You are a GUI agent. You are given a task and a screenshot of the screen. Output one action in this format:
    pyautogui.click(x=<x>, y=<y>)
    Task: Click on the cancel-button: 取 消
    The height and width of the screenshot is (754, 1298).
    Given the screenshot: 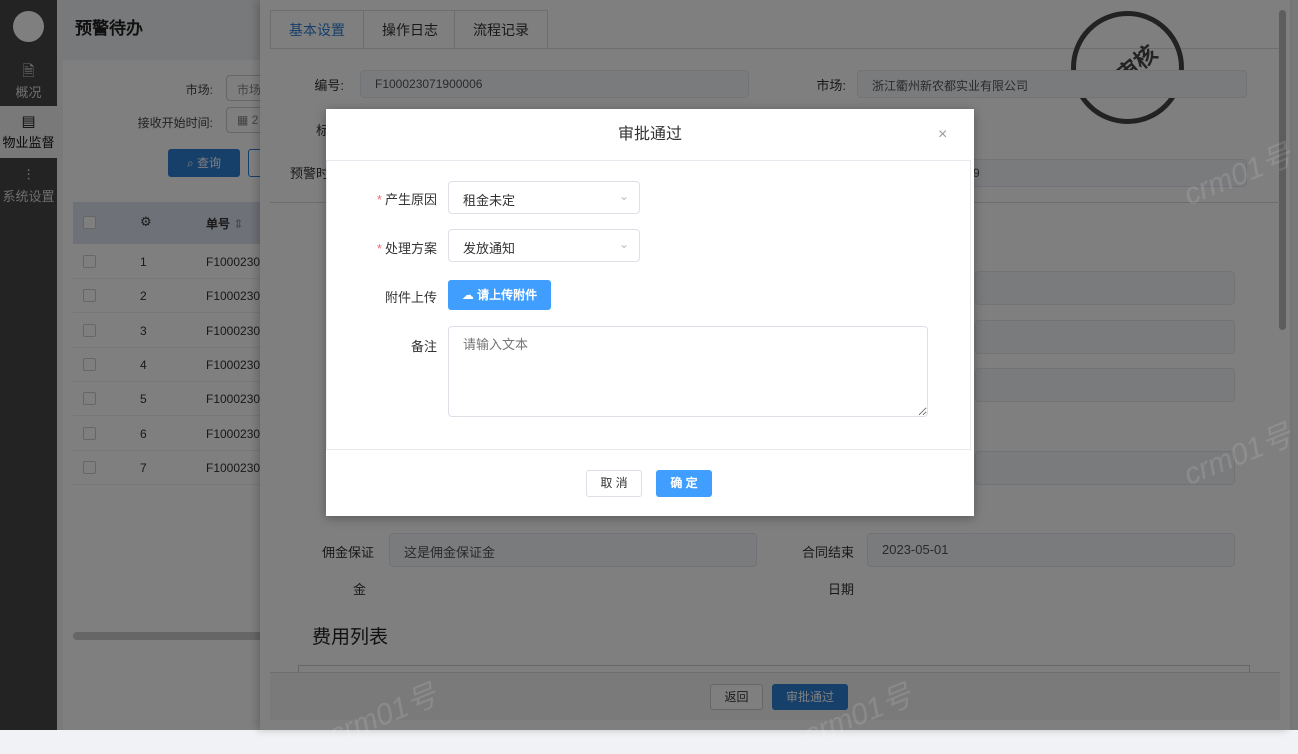 What is the action you would take?
    pyautogui.click(x=614, y=483)
    